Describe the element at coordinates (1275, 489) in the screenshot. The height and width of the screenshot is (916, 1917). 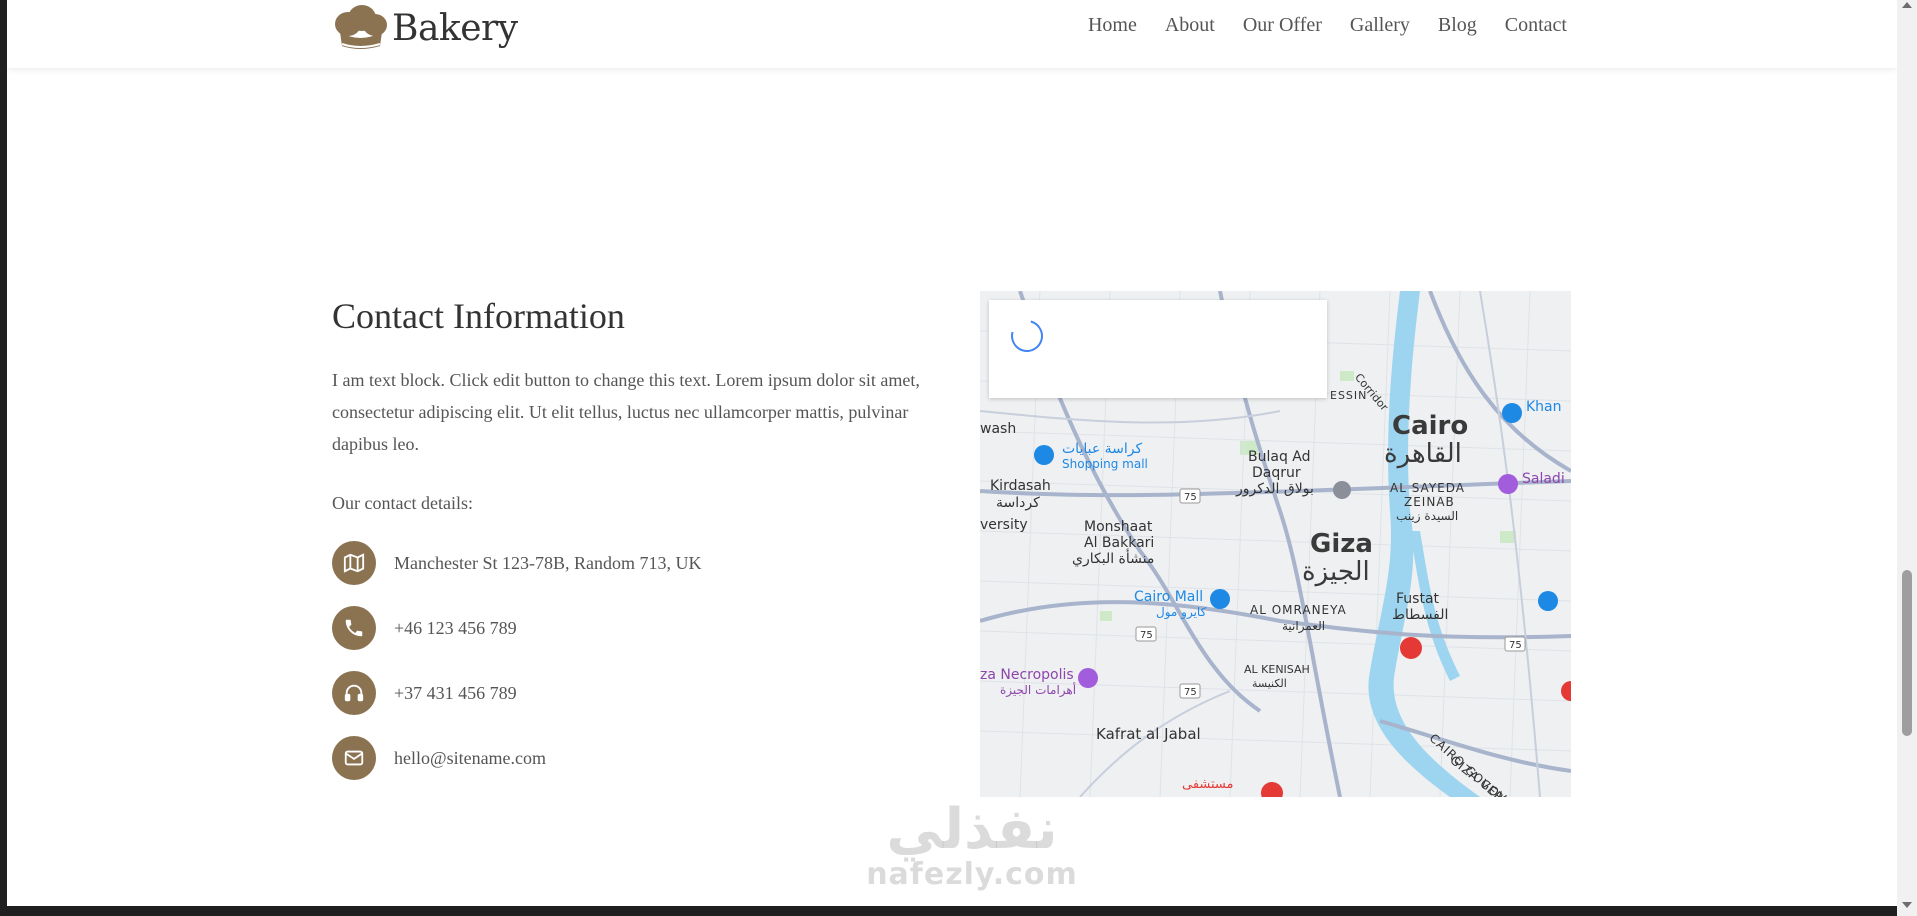
I see `map-label-bulaq-ar: بولاق الدكرور` at that location.